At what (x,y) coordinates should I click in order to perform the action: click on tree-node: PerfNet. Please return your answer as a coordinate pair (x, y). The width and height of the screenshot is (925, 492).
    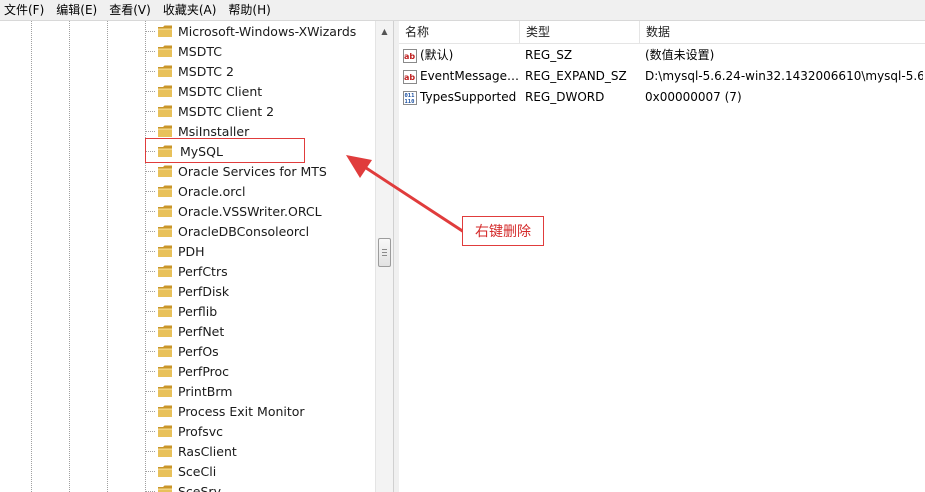
    Looking at the image, I should click on (184, 331).